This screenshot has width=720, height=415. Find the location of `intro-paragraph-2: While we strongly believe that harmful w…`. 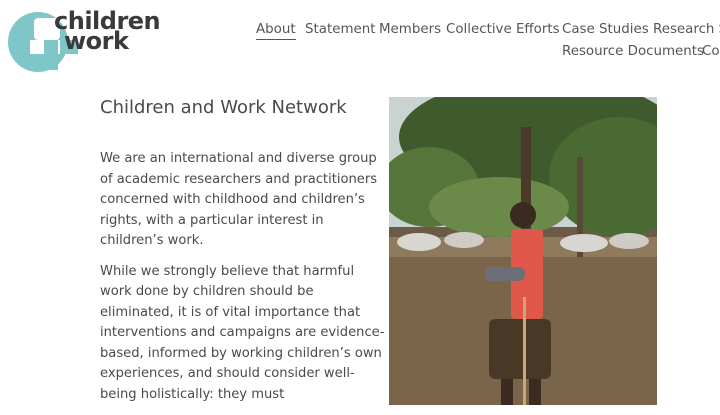

intro-paragraph-2: While we strongly believe that harmful w… is located at coordinates (242, 332).